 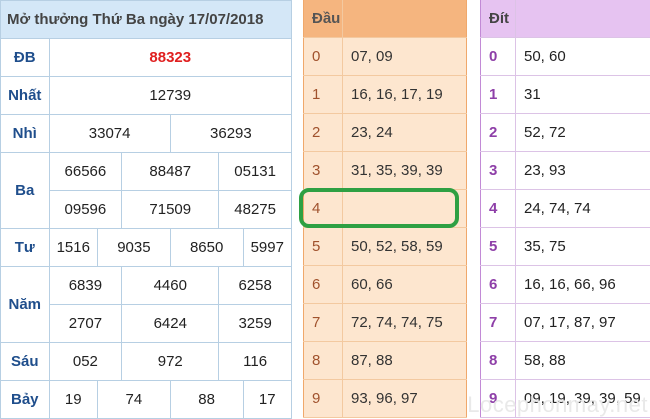 What do you see at coordinates (405, 247) in the screenshot?
I see `dau-value: 50, 52, 58, 59` at bounding box center [405, 247].